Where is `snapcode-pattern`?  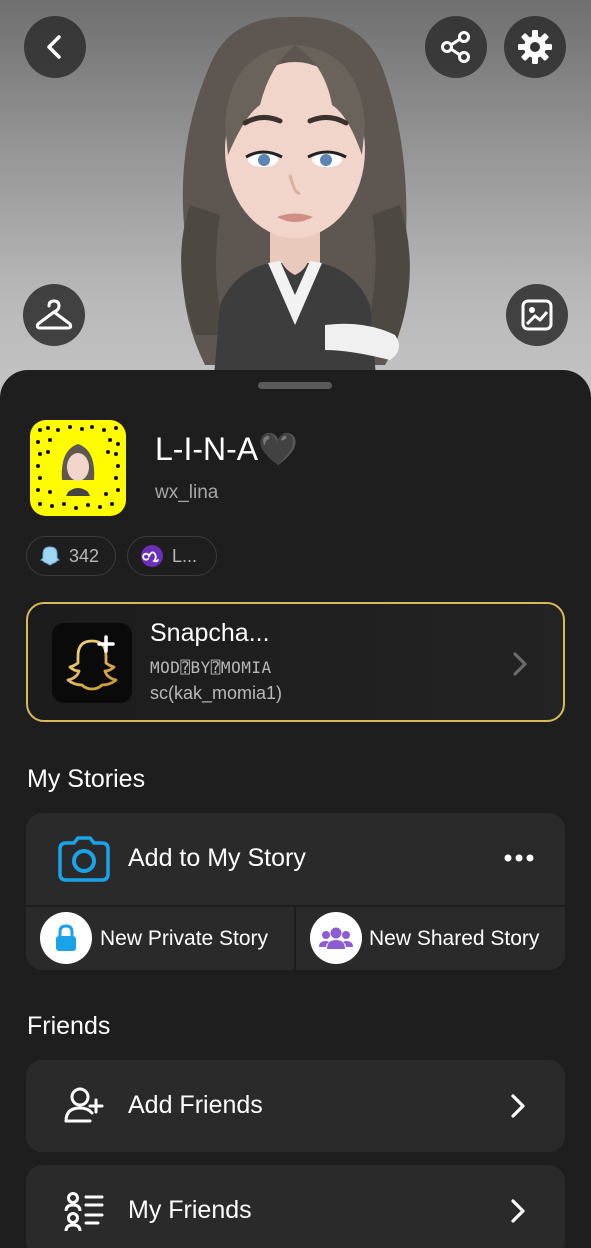
snapcode-pattern is located at coordinates (78, 467).